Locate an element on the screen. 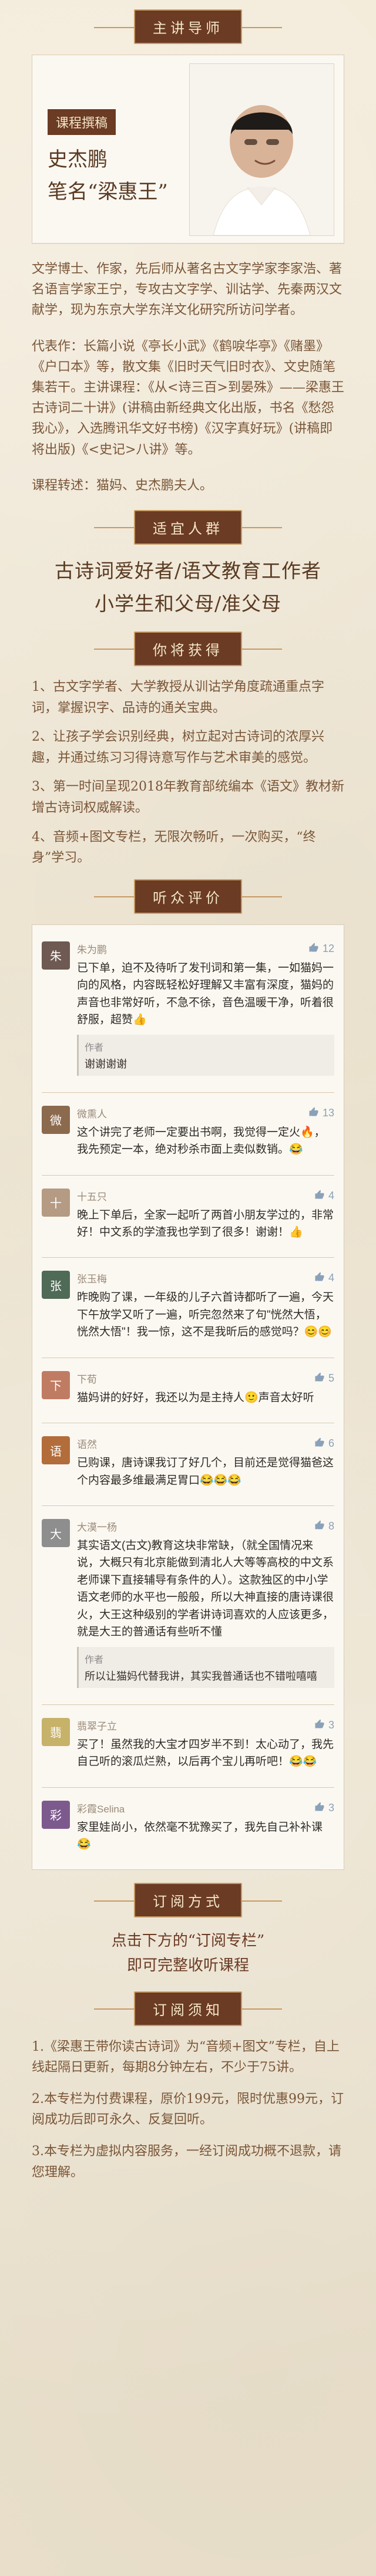 The image size is (376, 2576). review-username: 下荀 is located at coordinates (87, 1379).